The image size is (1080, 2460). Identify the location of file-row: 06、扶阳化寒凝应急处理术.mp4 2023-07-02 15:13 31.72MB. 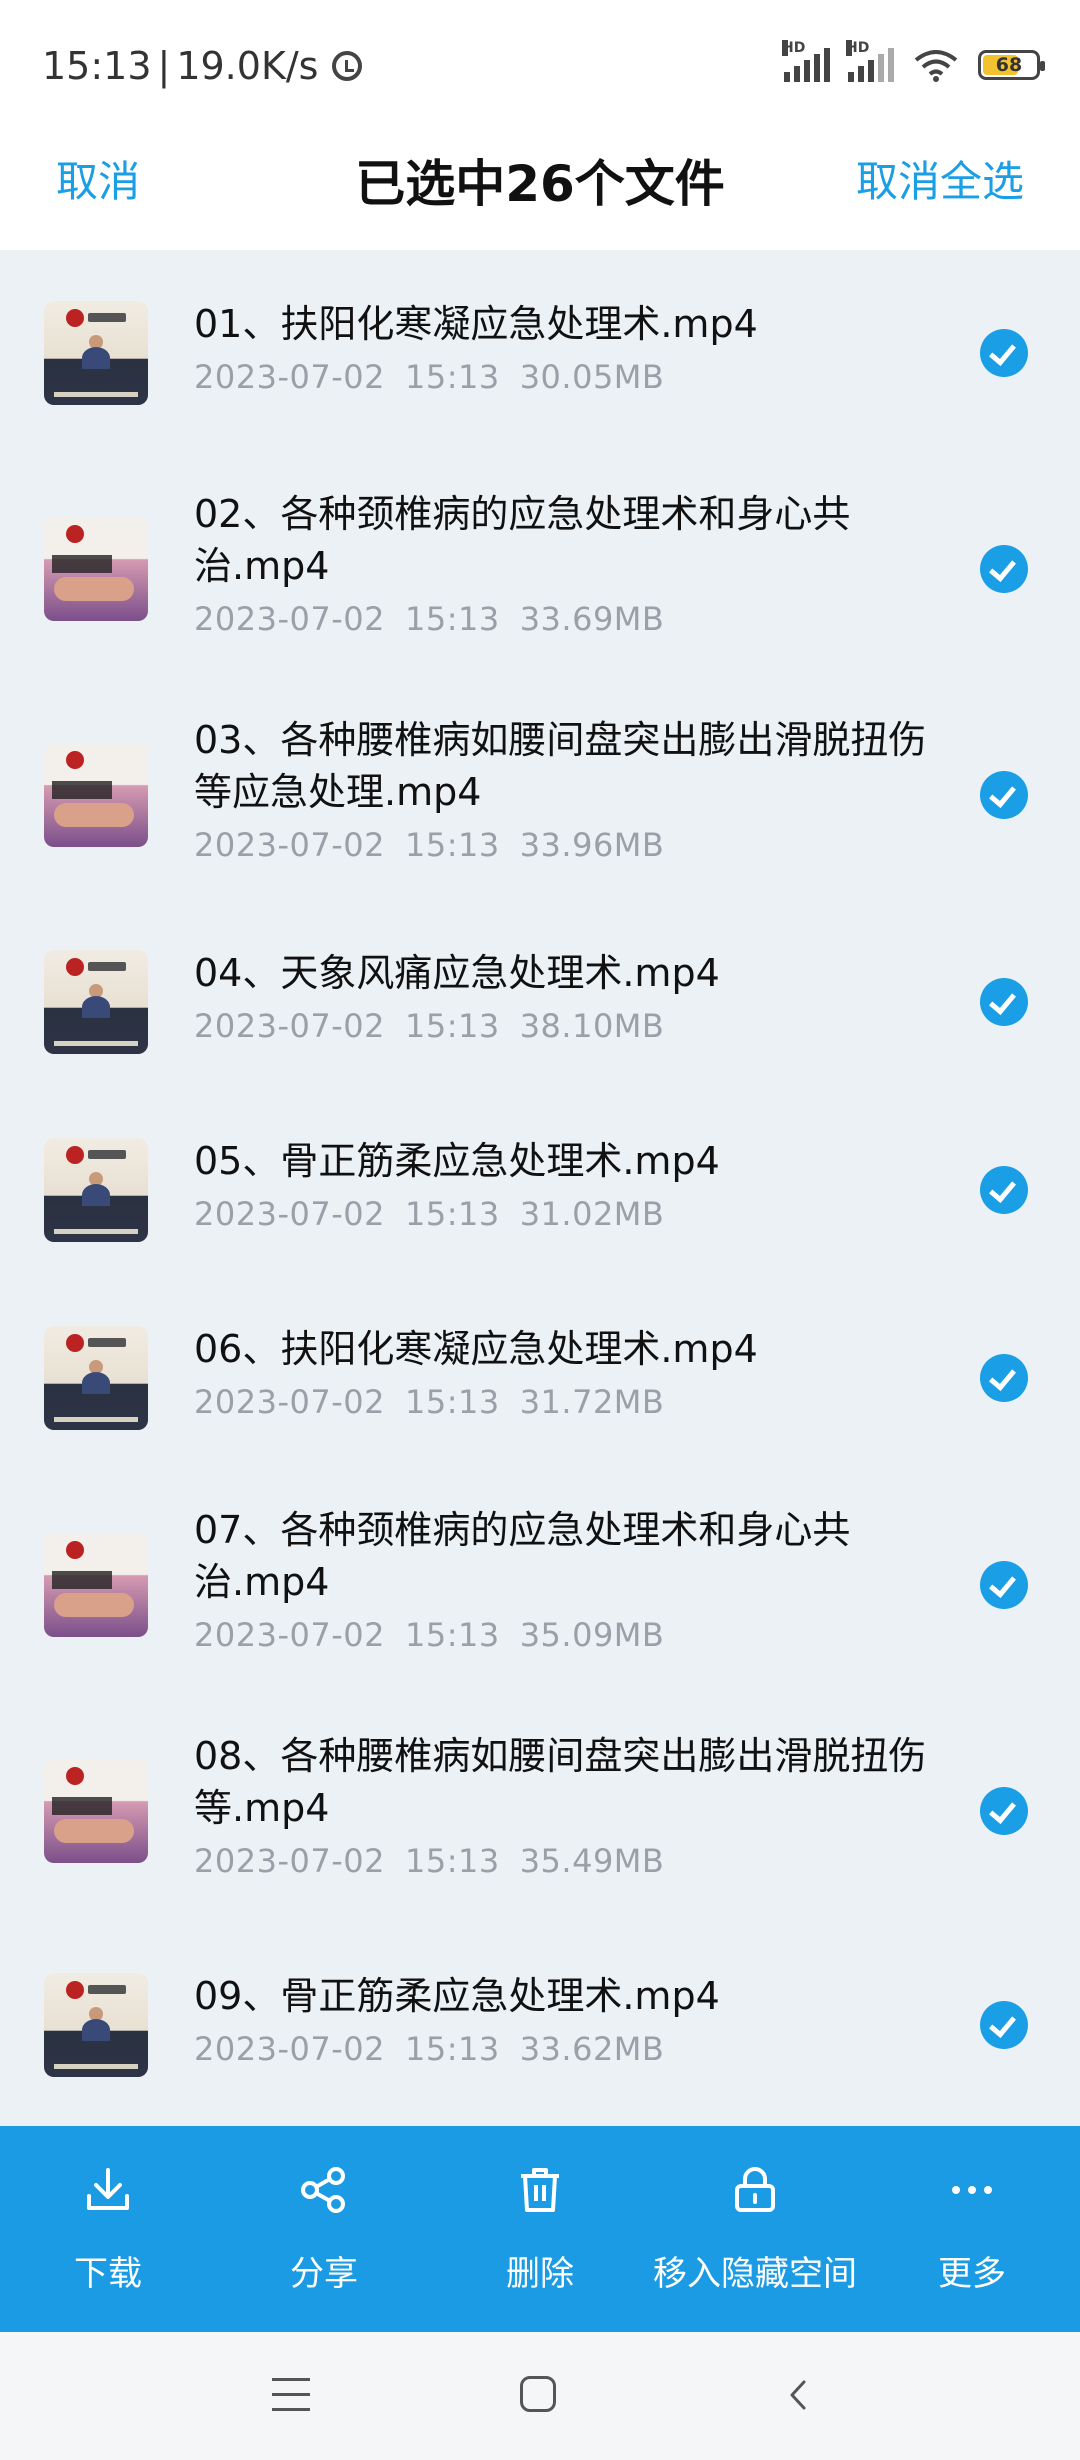
(540, 1378).